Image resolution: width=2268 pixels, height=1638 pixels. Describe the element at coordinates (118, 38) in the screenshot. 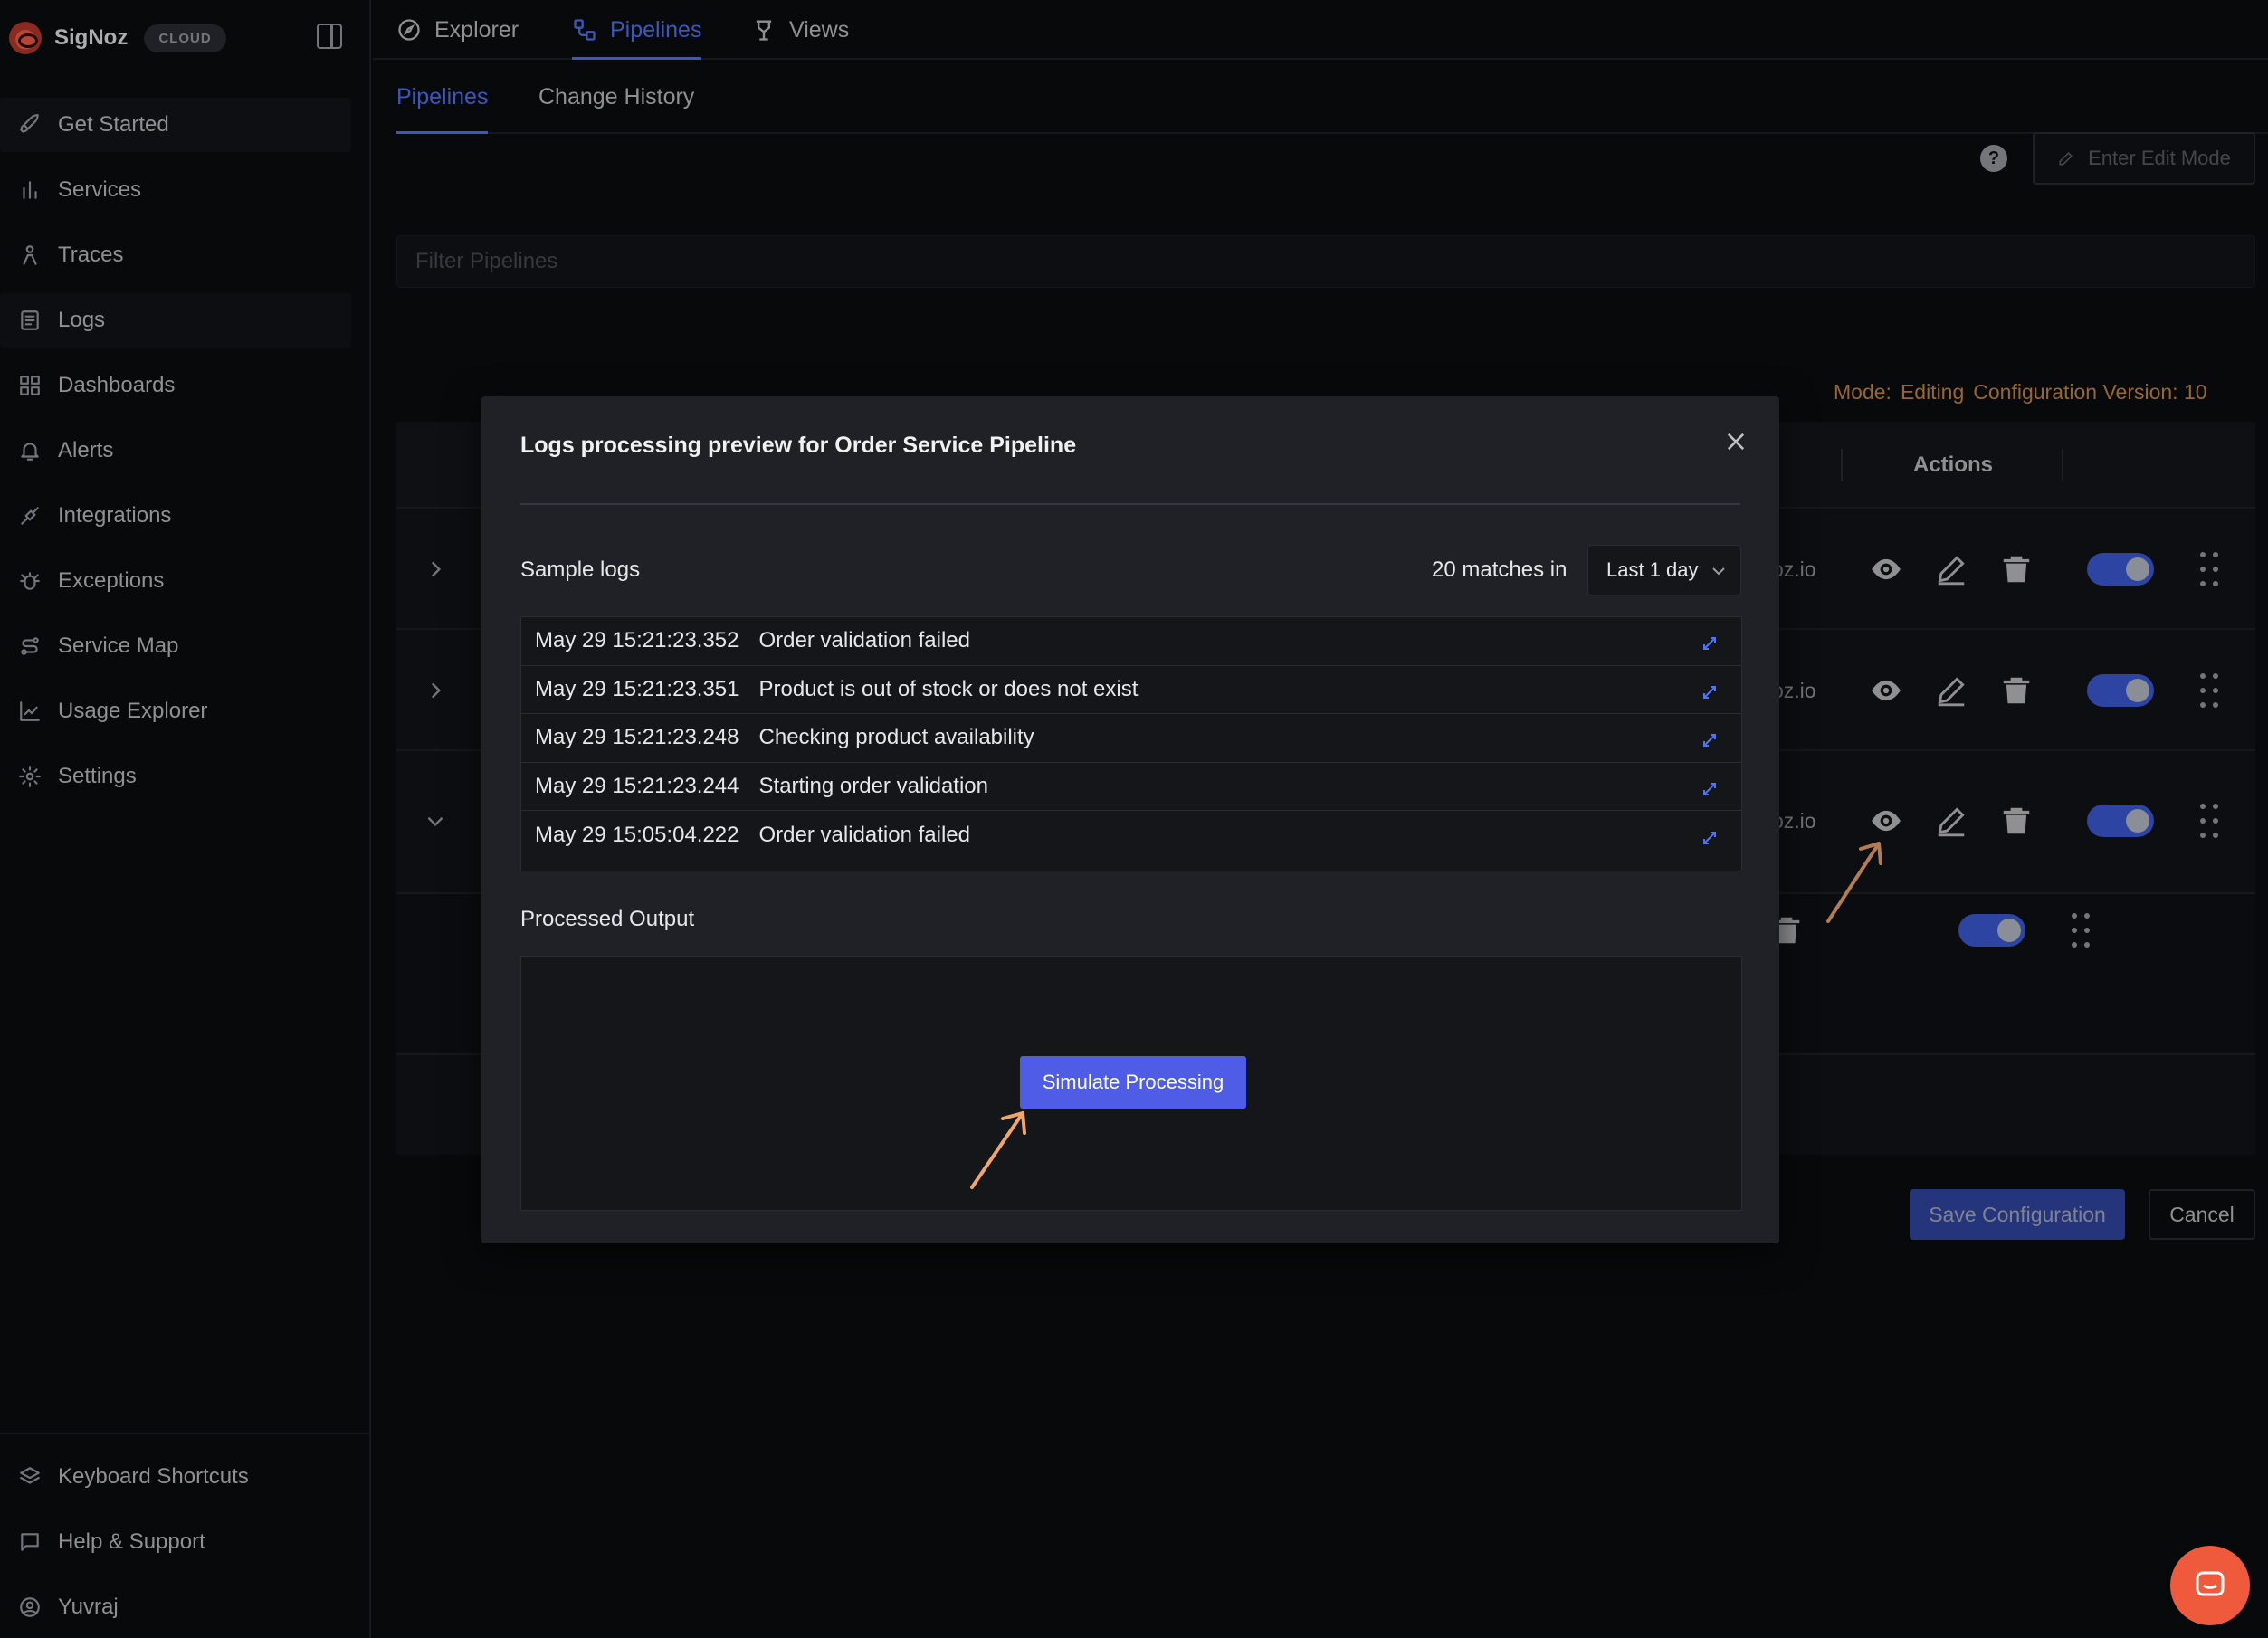

I see `brand: SigNoz CLOUD` at that location.